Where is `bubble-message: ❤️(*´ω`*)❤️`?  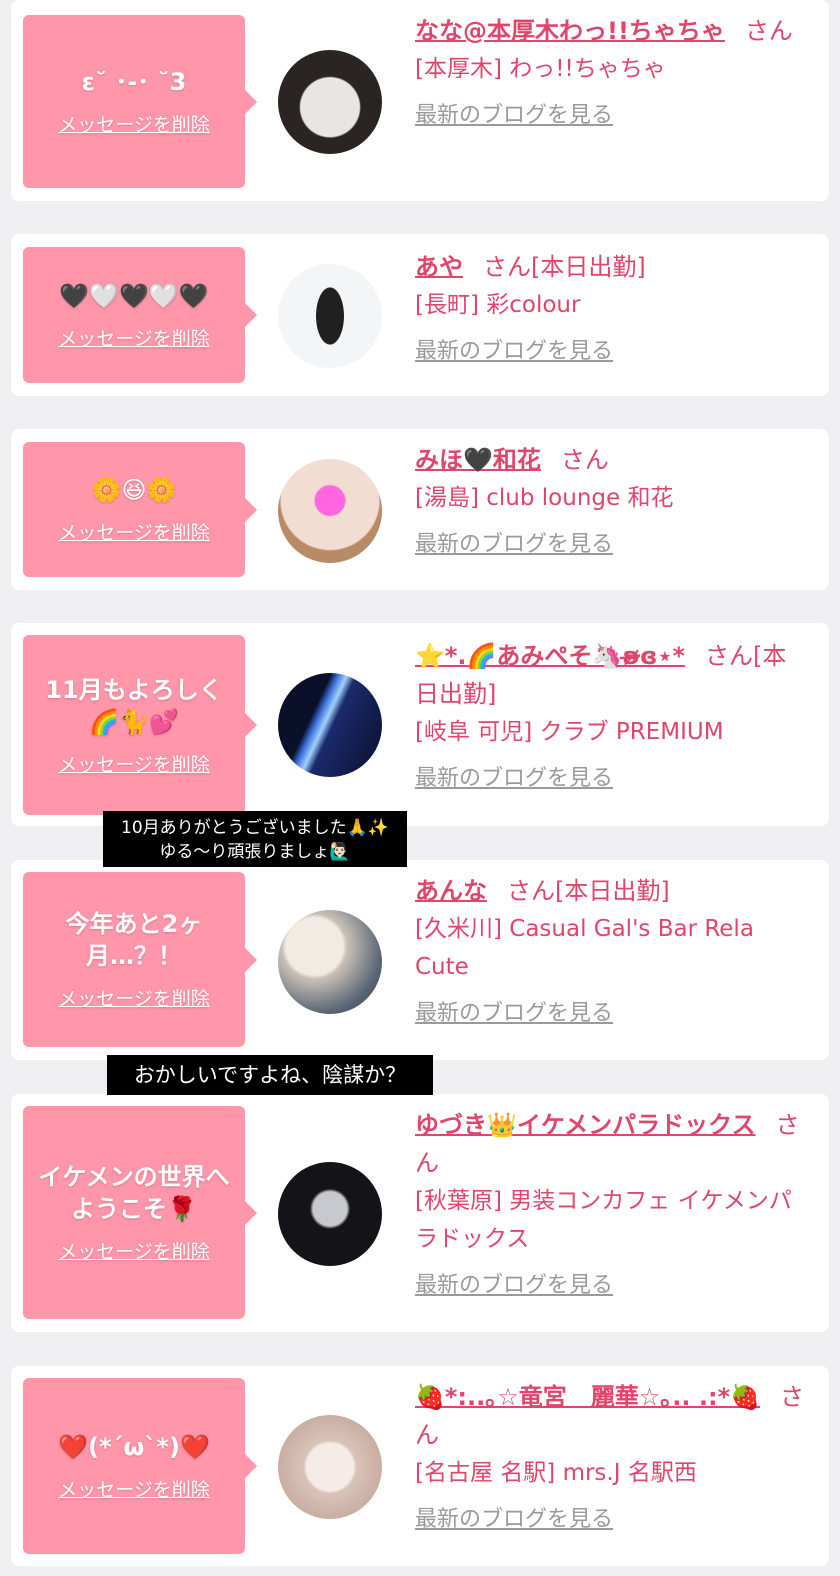 bubble-message: ❤️(*´ω`*)❤️ is located at coordinates (134, 1446).